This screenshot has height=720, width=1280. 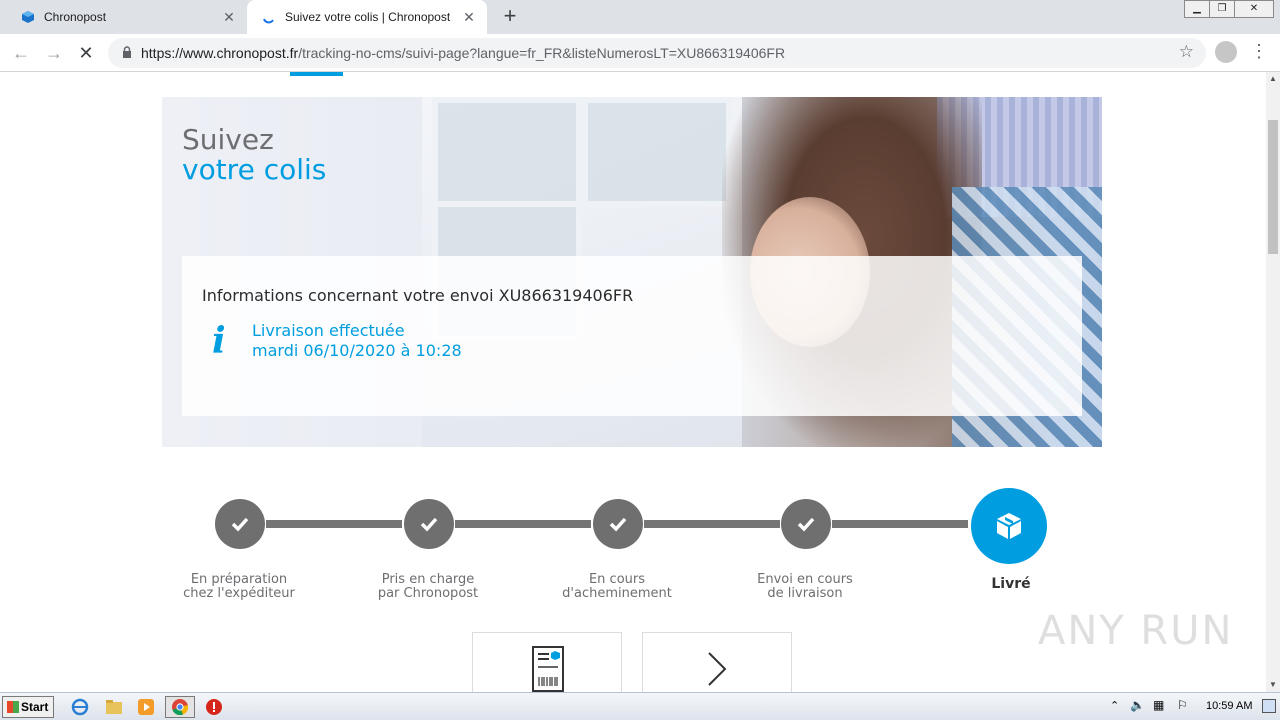 I want to click on minimize-button: ▁, so click(x=1197, y=9).